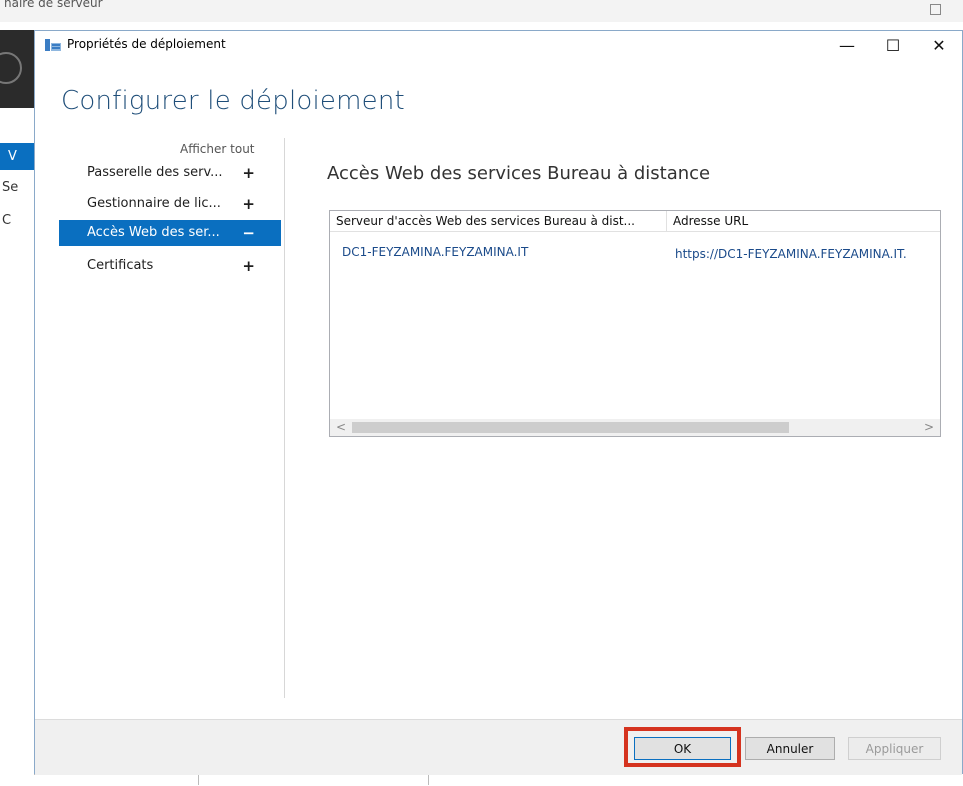 This screenshot has height=786, width=963. I want to click on column-header-url: Adresse URL, so click(803, 221).